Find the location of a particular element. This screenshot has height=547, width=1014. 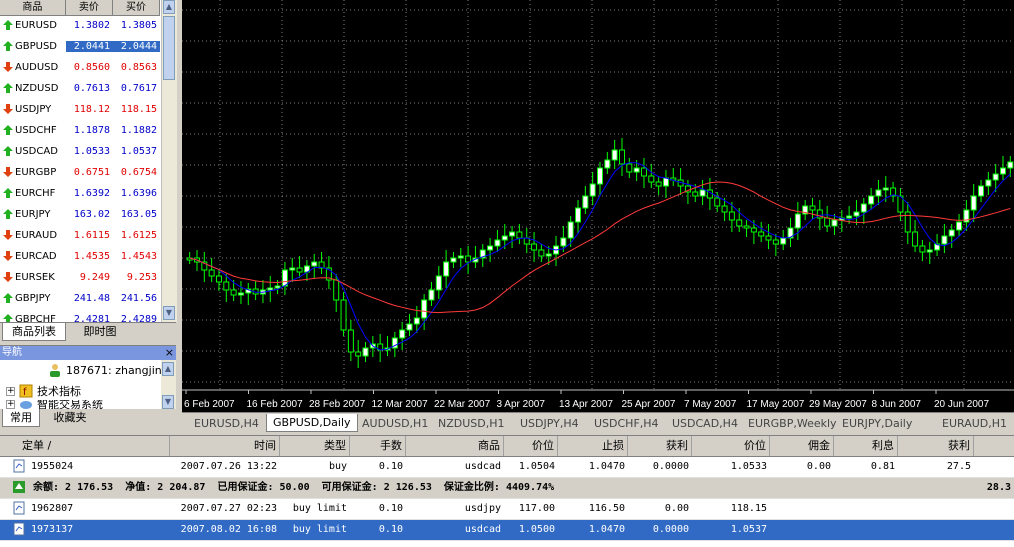

symbol-cell: GBPUSD is located at coordinates (33, 46).